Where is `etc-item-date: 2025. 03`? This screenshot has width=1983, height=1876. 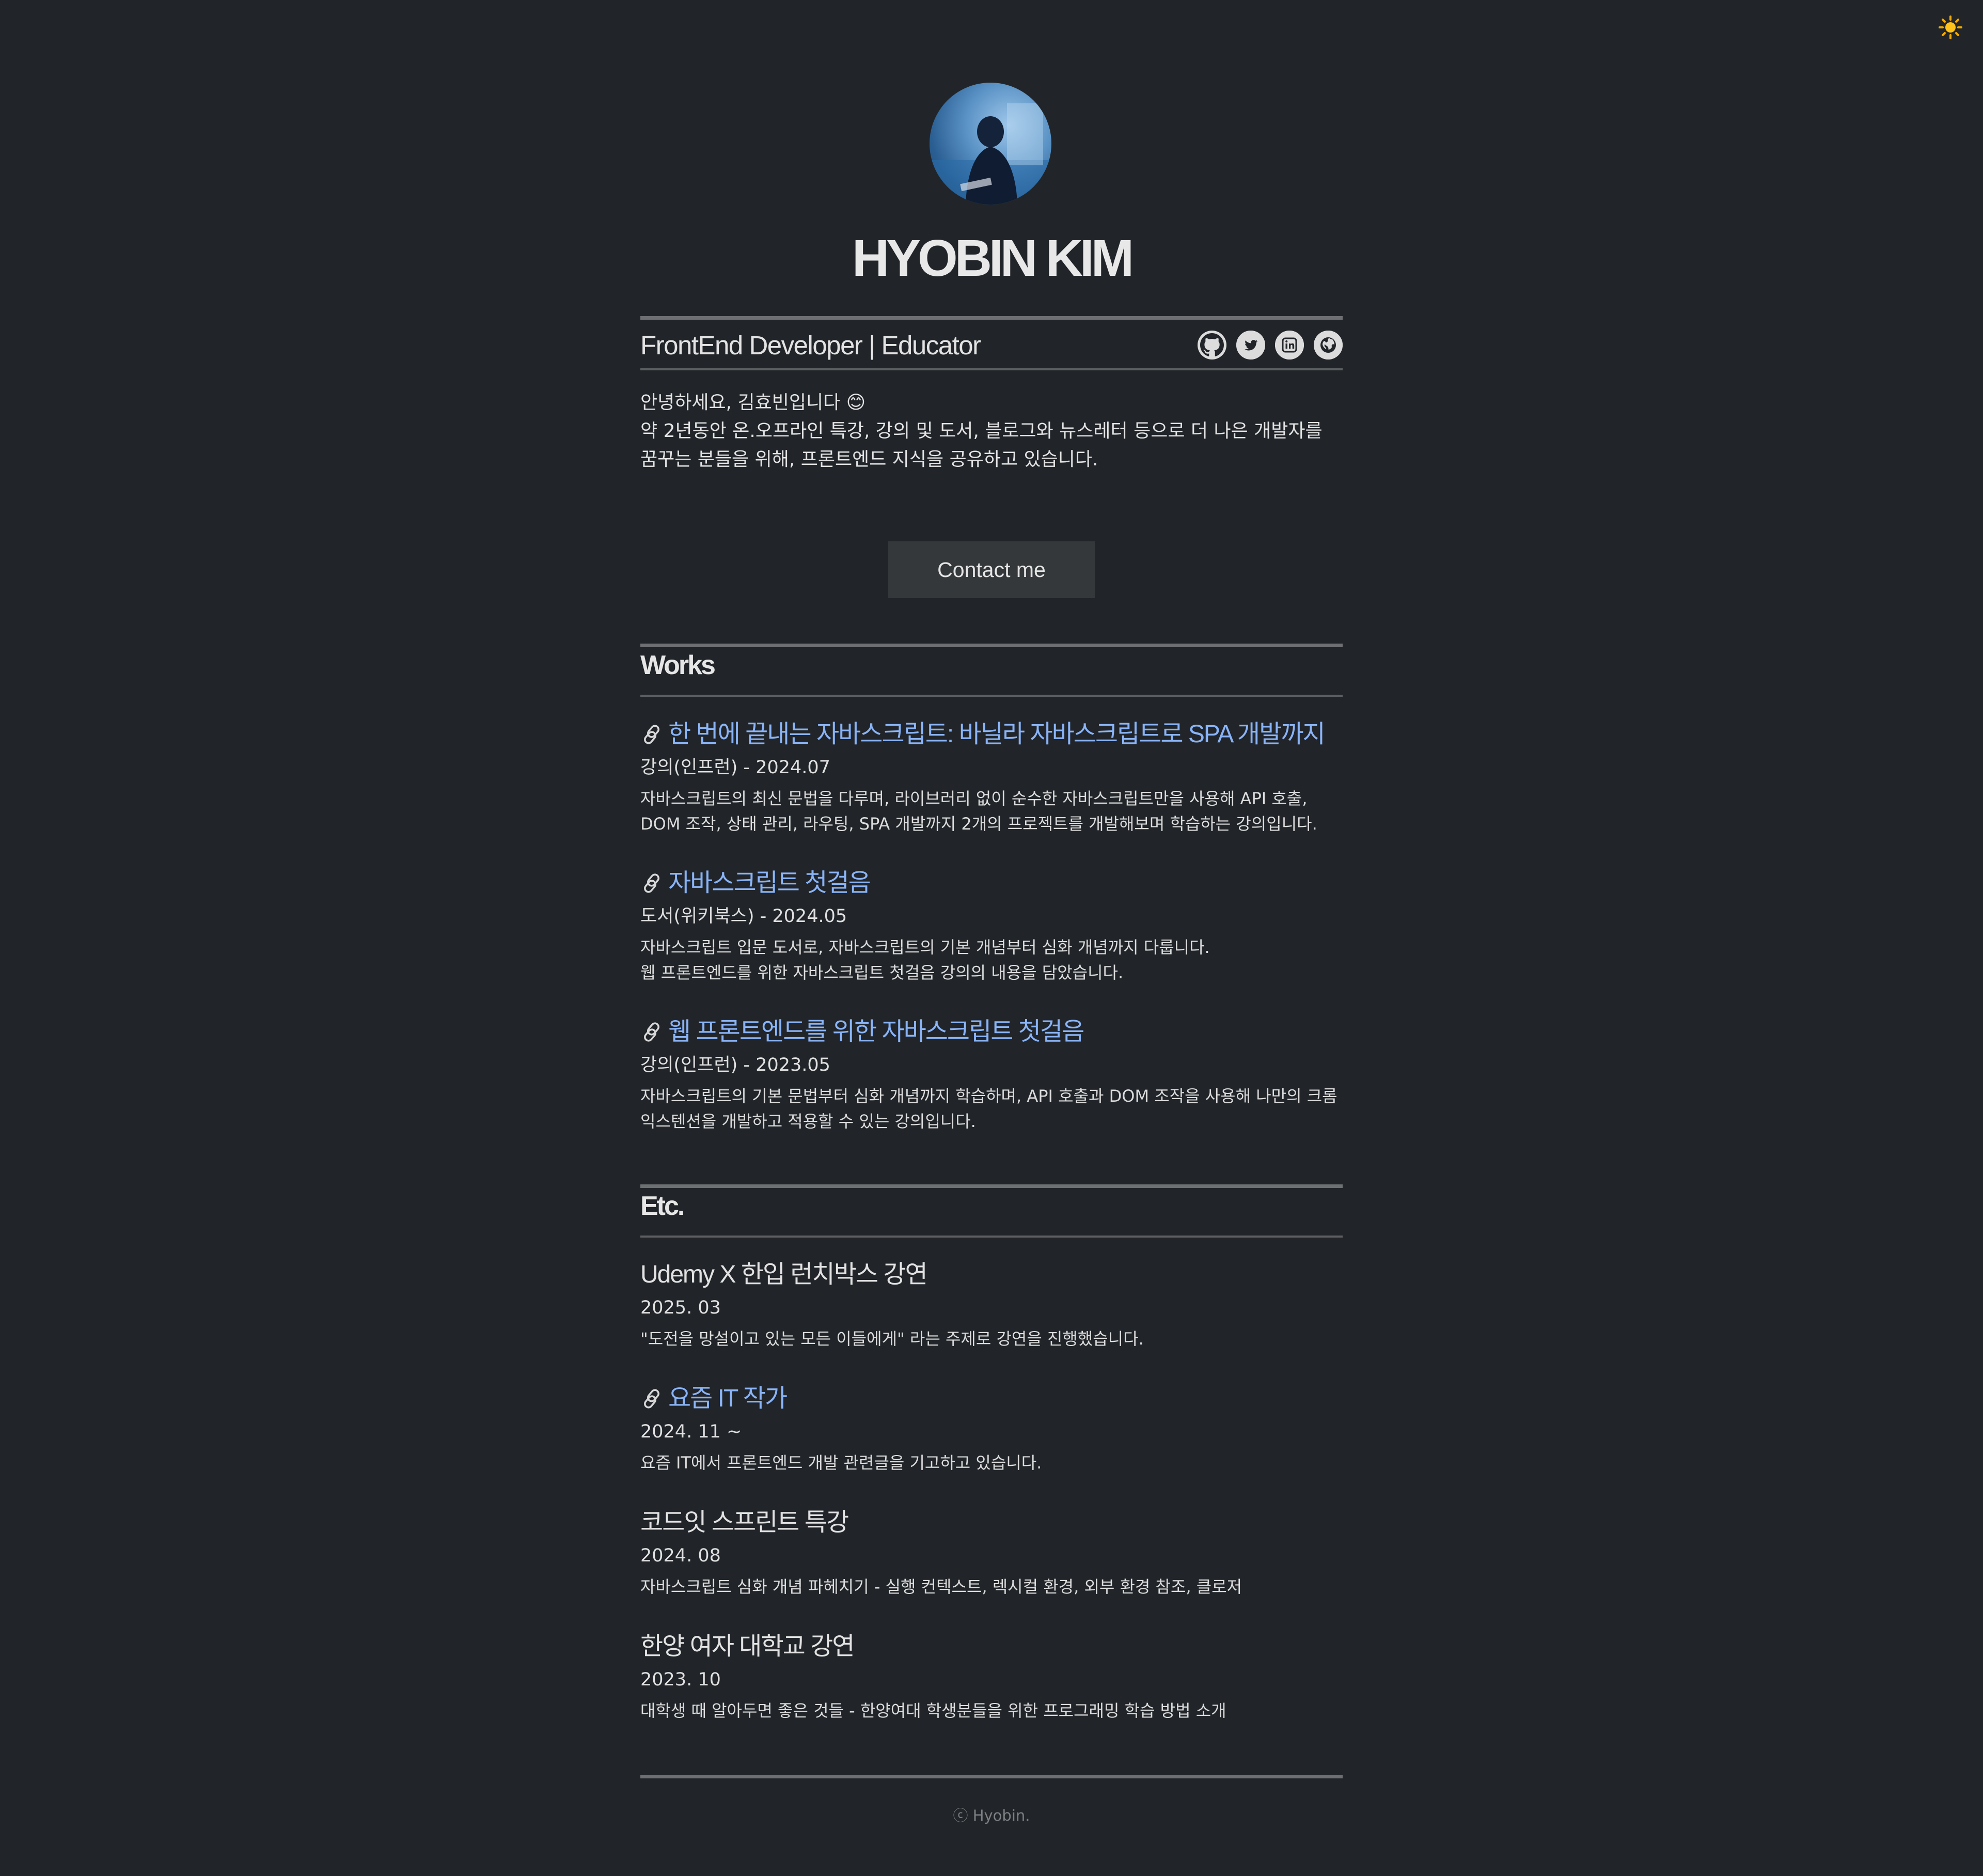 etc-item-date: 2025. 03 is located at coordinates (680, 1307).